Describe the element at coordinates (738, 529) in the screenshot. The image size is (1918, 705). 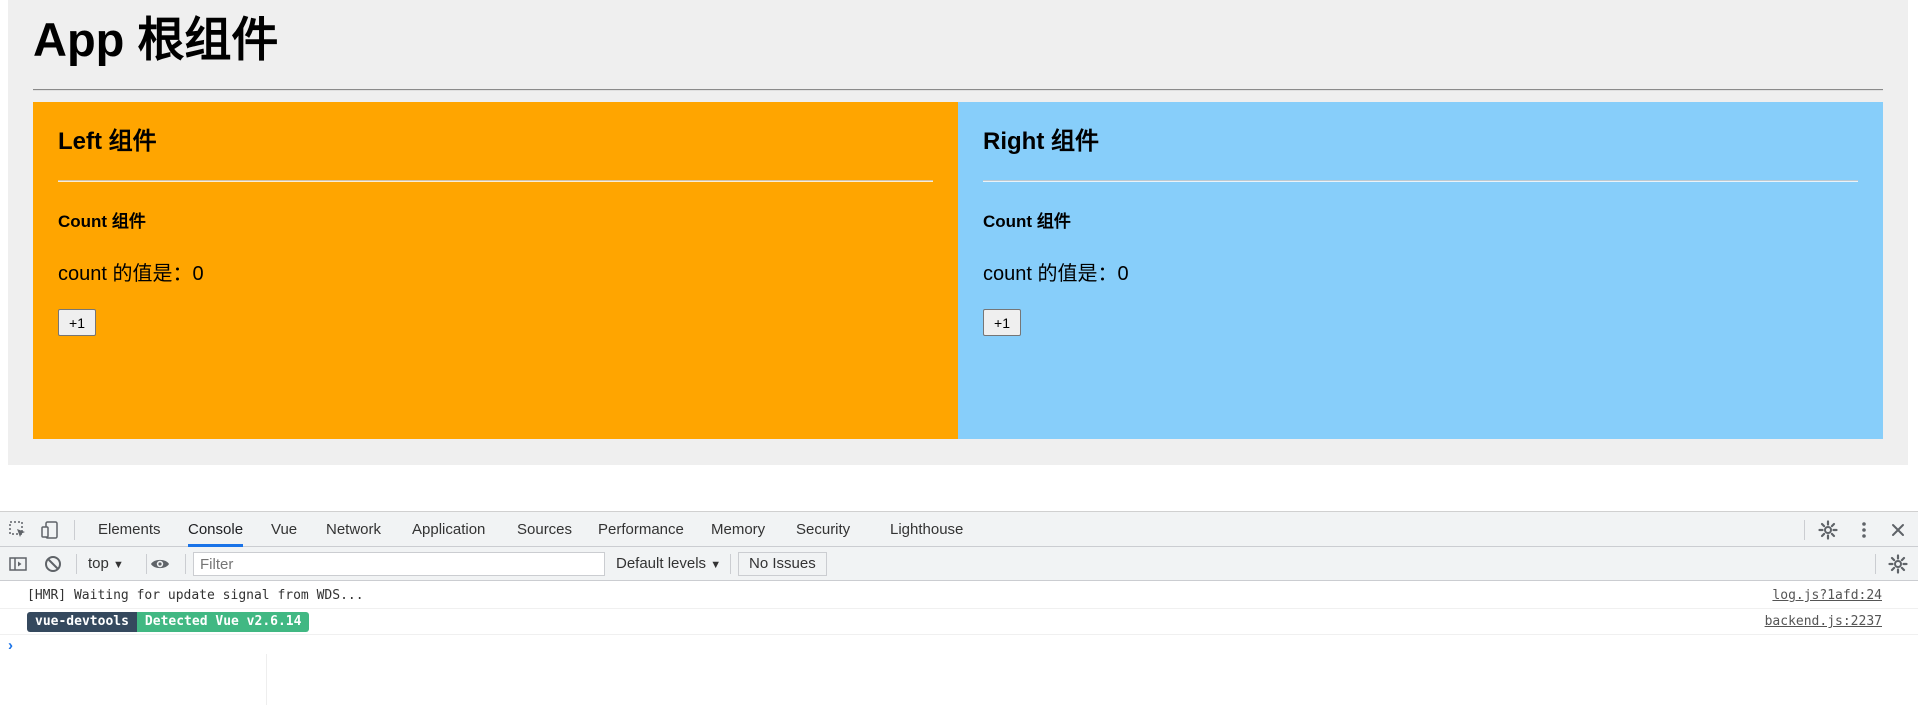
I see `tab-memory: Memory` at that location.